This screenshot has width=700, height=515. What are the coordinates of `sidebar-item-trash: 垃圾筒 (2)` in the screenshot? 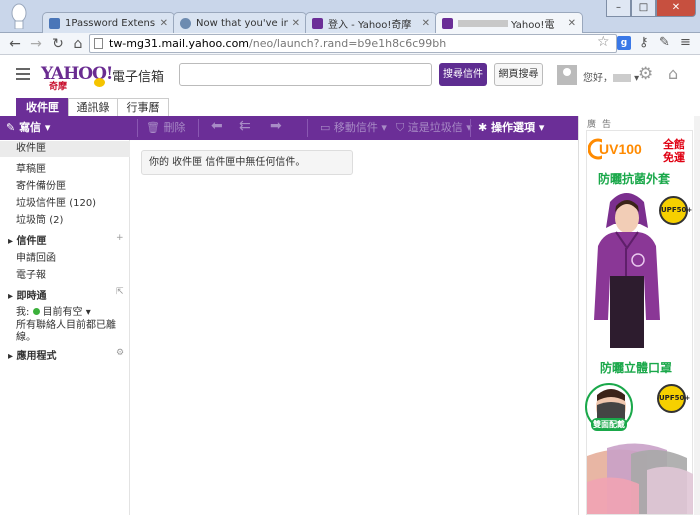 It's located at (39, 218).